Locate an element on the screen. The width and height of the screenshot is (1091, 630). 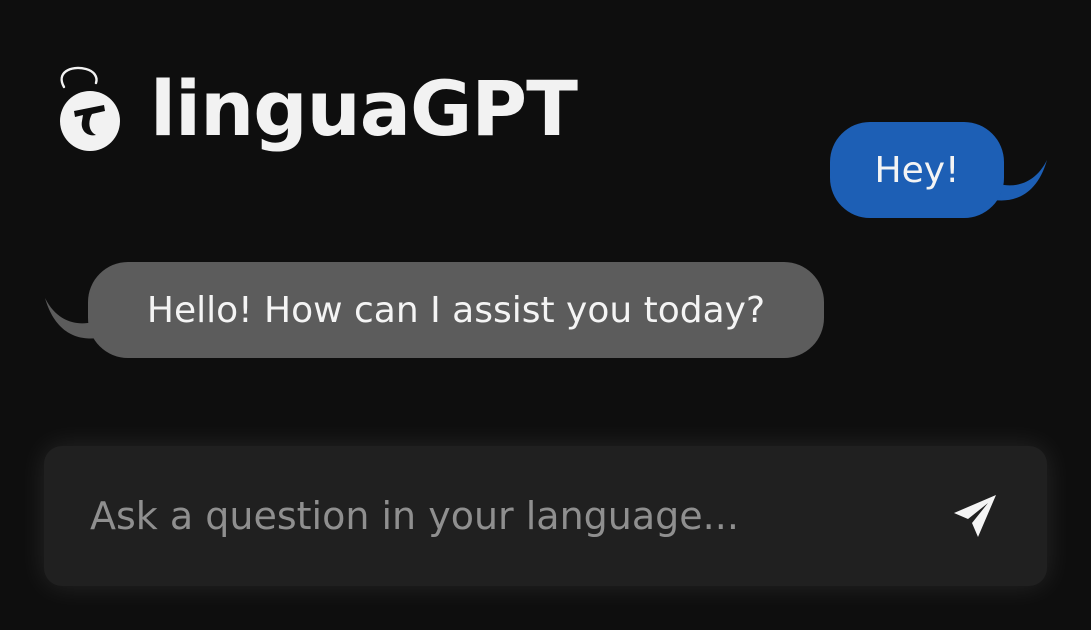
app-header: linguaGPT is located at coordinates (315, 108).